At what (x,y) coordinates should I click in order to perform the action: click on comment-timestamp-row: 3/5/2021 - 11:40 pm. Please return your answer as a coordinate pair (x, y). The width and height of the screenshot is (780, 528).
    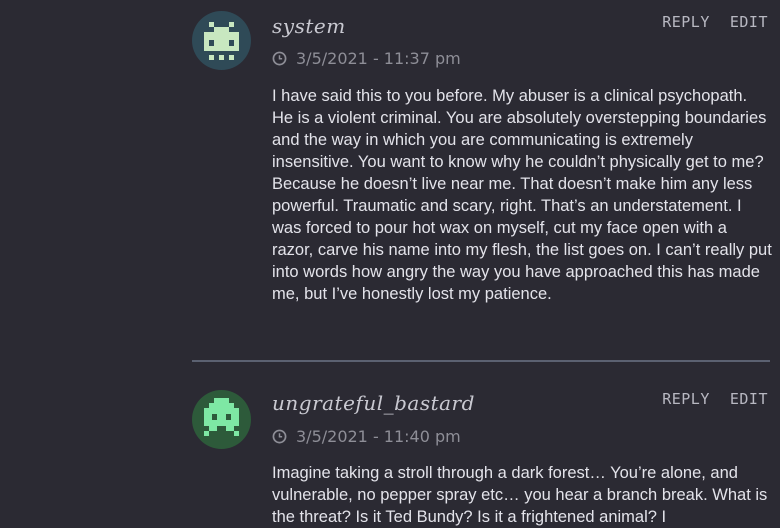
    Looking at the image, I should click on (366, 436).